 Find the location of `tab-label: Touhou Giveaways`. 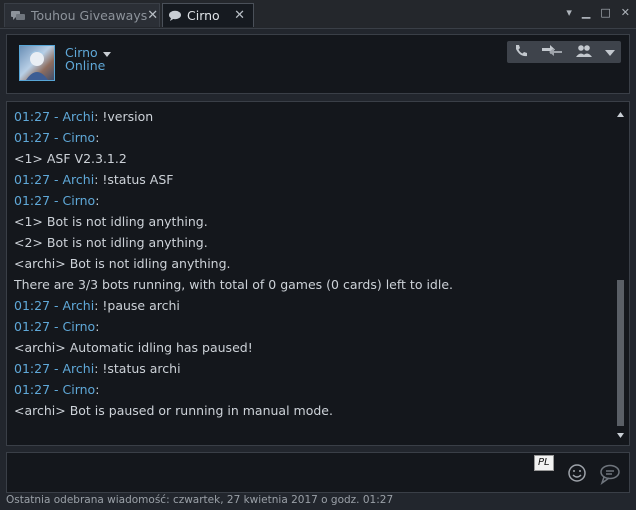

tab-label: Touhou Giveaways is located at coordinates (89, 15).